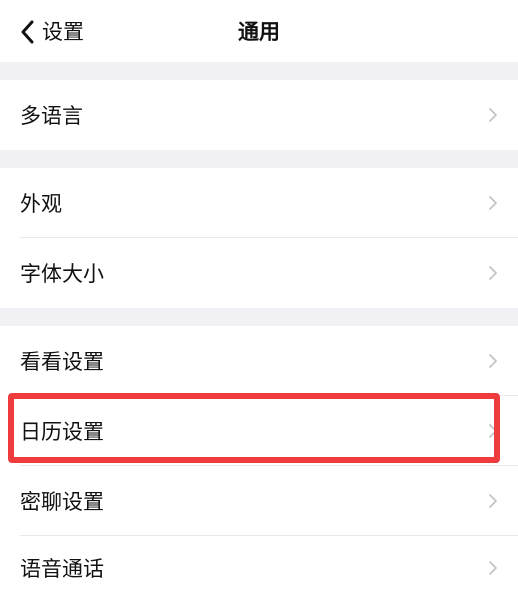 The width and height of the screenshot is (518, 600). Describe the element at coordinates (259, 431) in the screenshot. I see `list-item-calendar-settings: 日历设置` at that location.